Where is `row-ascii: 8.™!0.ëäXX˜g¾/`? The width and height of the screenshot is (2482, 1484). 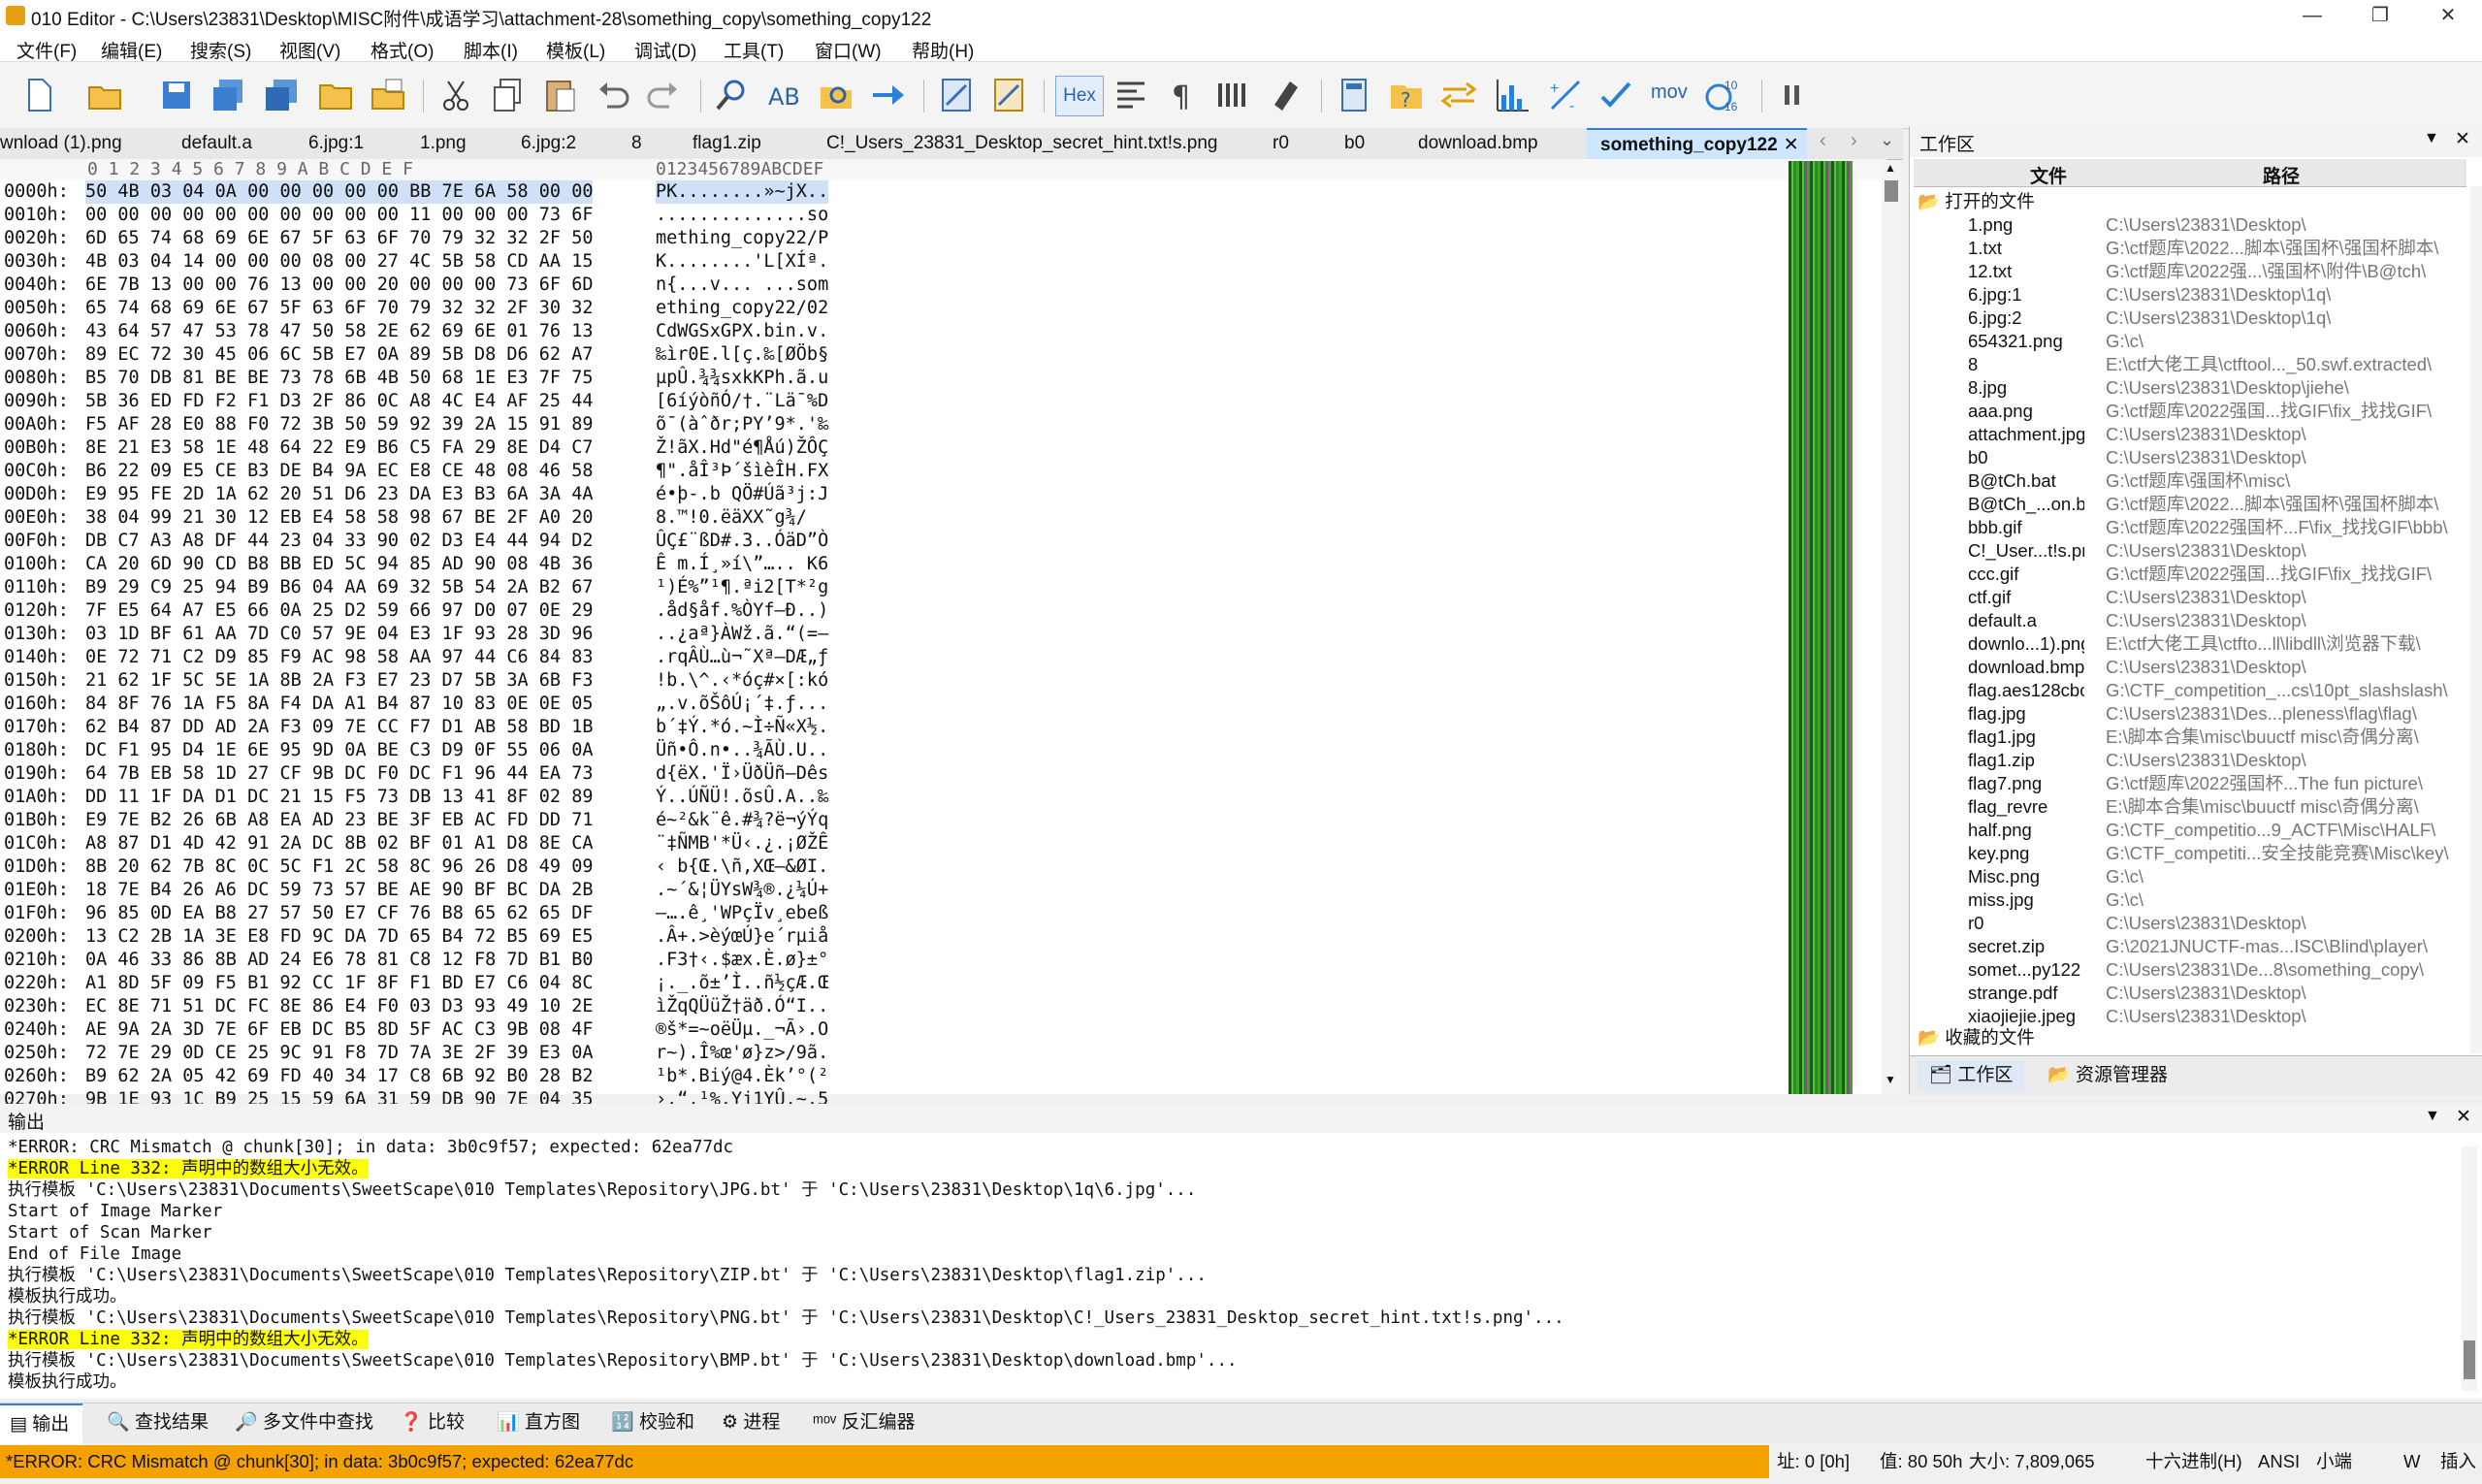 row-ascii: 8.™!0.ëäXX˜g¾/ is located at coordinates (742, 518).